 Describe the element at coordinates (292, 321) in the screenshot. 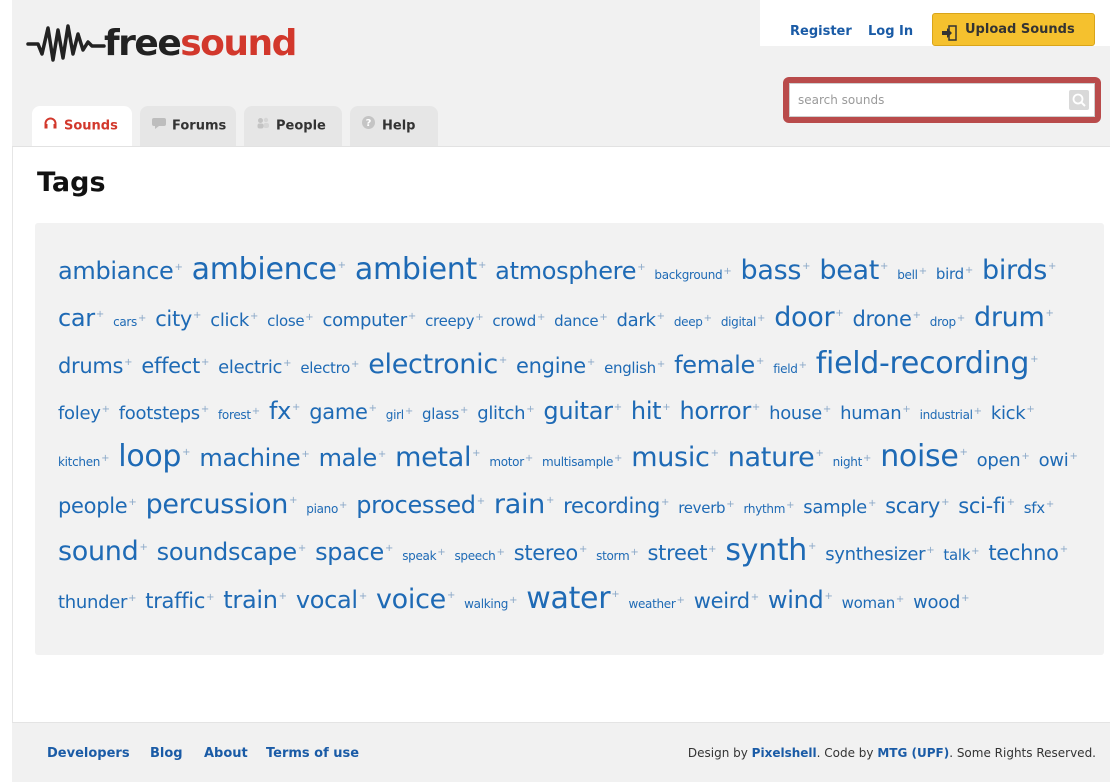

I see `tag-link: close+` at that location.